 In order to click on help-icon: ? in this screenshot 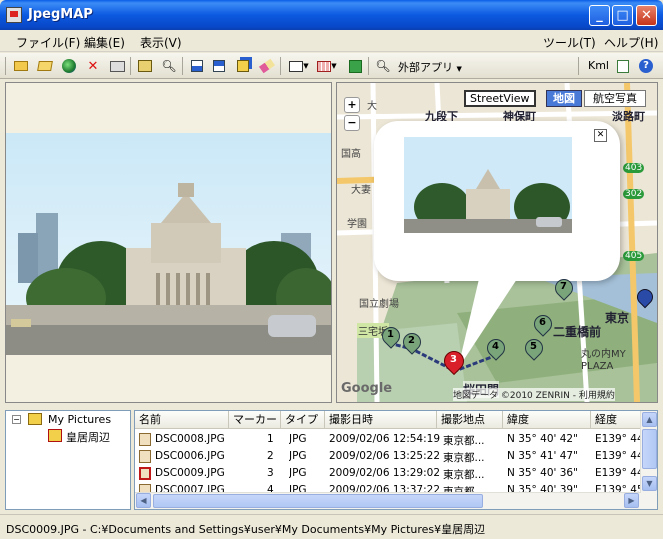, I will do `click(646, 66)`.